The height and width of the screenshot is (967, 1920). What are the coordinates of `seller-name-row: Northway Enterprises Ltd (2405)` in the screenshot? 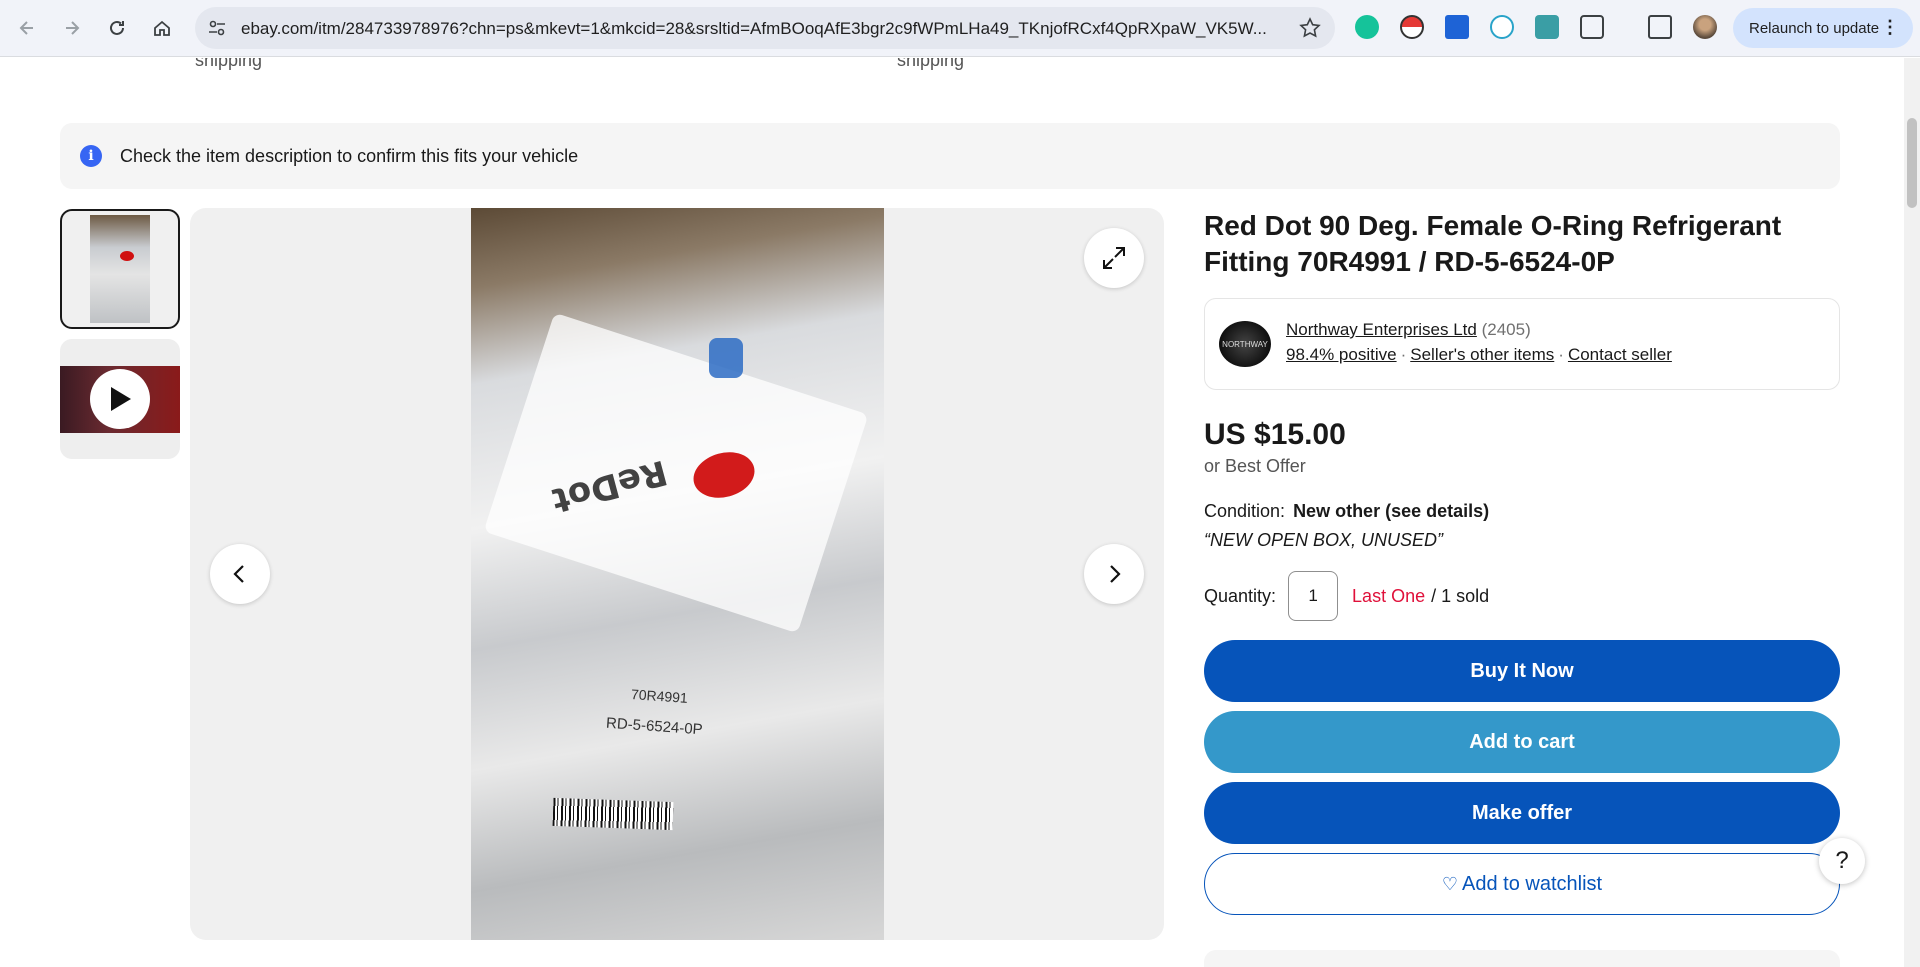 It's located at (1408, 330).